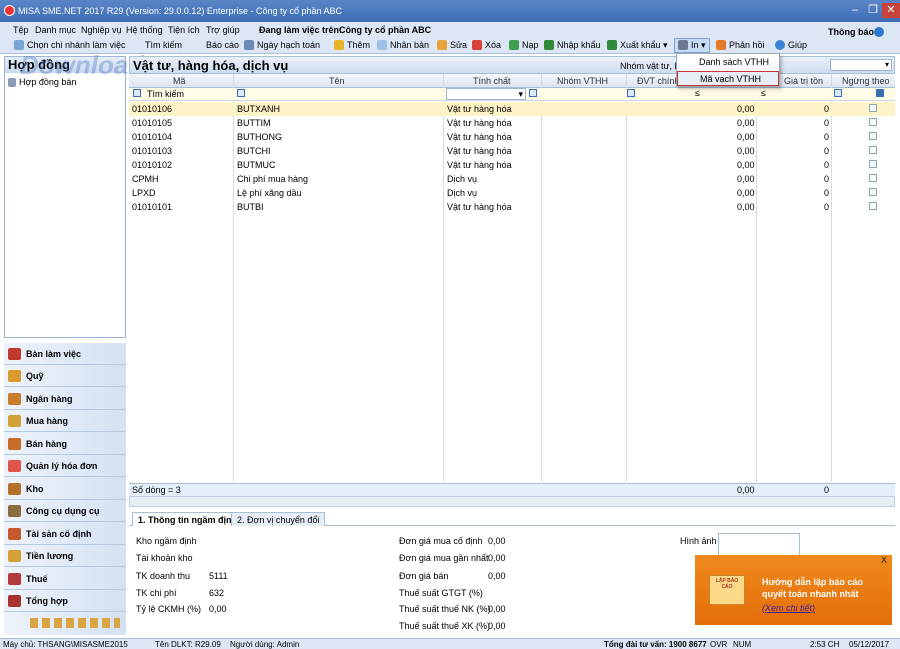 Image resolution: width=900 pixels, height=649 pixels. Describe the element at coordinates (727, 590) in the screenshot. I see `report-badge-icon: LẬP BÁO CÁO` at that location.